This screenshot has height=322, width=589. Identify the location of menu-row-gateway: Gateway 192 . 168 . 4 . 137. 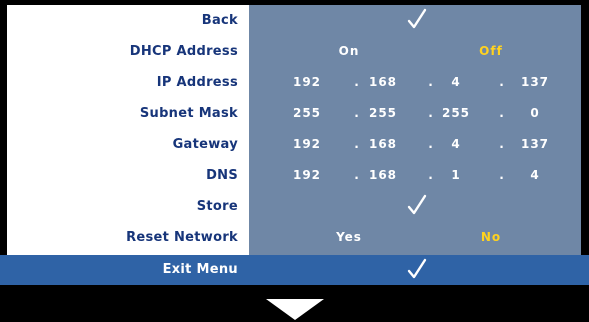
(294, 144).